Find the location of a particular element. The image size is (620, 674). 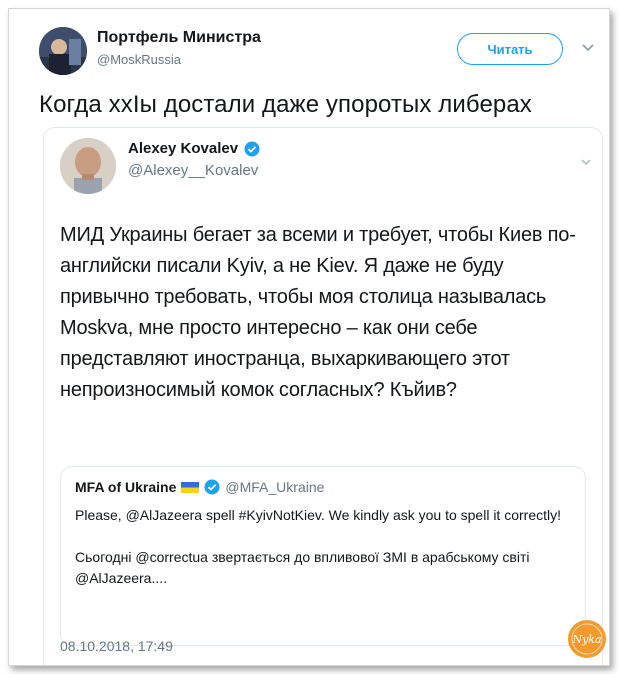

inner-display-name: Alexey Kovalev is located at coordinates (183, 148).